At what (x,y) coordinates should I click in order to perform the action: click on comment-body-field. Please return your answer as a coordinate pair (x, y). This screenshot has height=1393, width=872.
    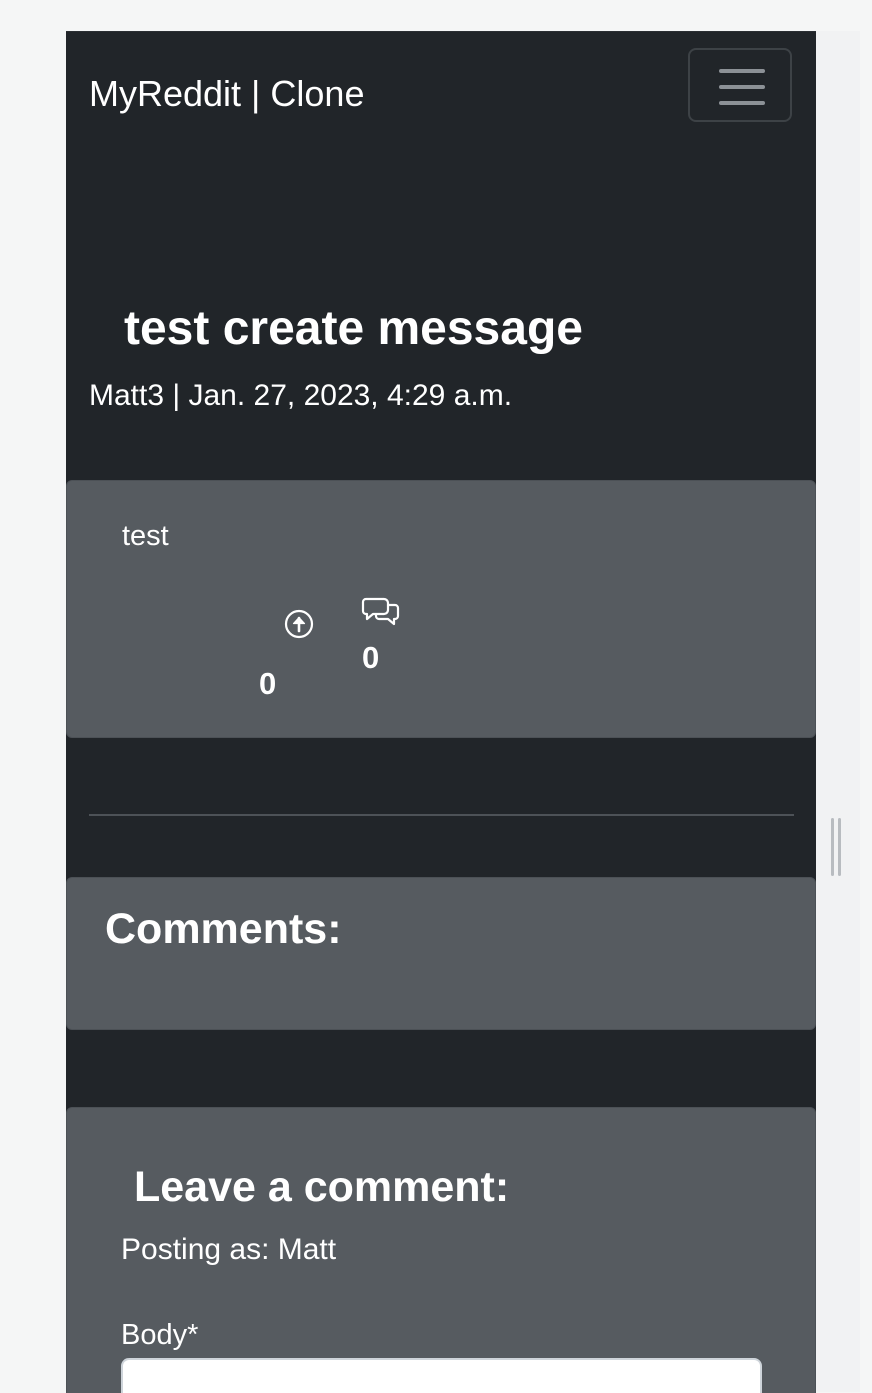
    Looking at the image, I should click on (441, 1375).